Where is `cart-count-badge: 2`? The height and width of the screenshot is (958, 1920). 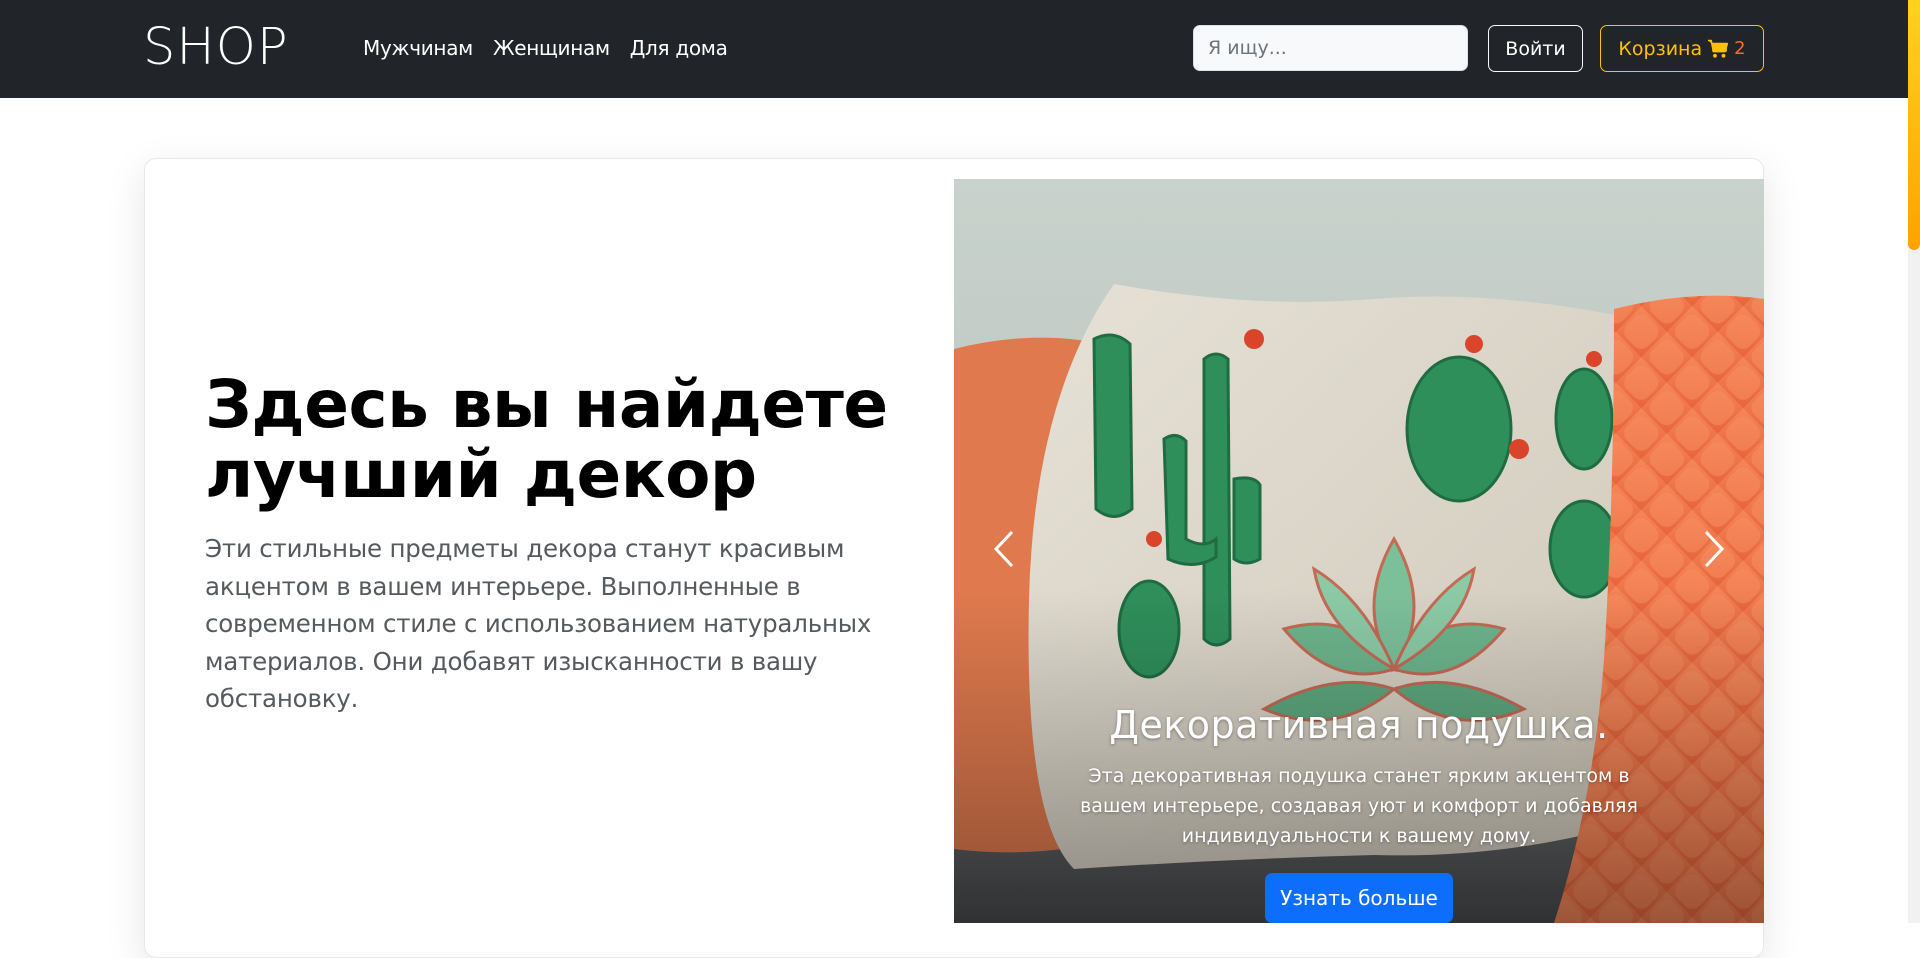 cart-count-badge: 2 is located at coordinates (1740, 48).